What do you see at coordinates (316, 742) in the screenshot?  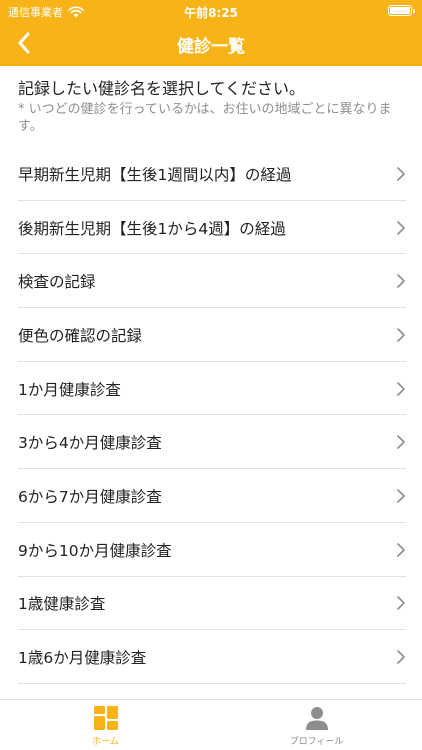 I see `tab-profile-label: プロフィール` at bounding box center [316, 742].